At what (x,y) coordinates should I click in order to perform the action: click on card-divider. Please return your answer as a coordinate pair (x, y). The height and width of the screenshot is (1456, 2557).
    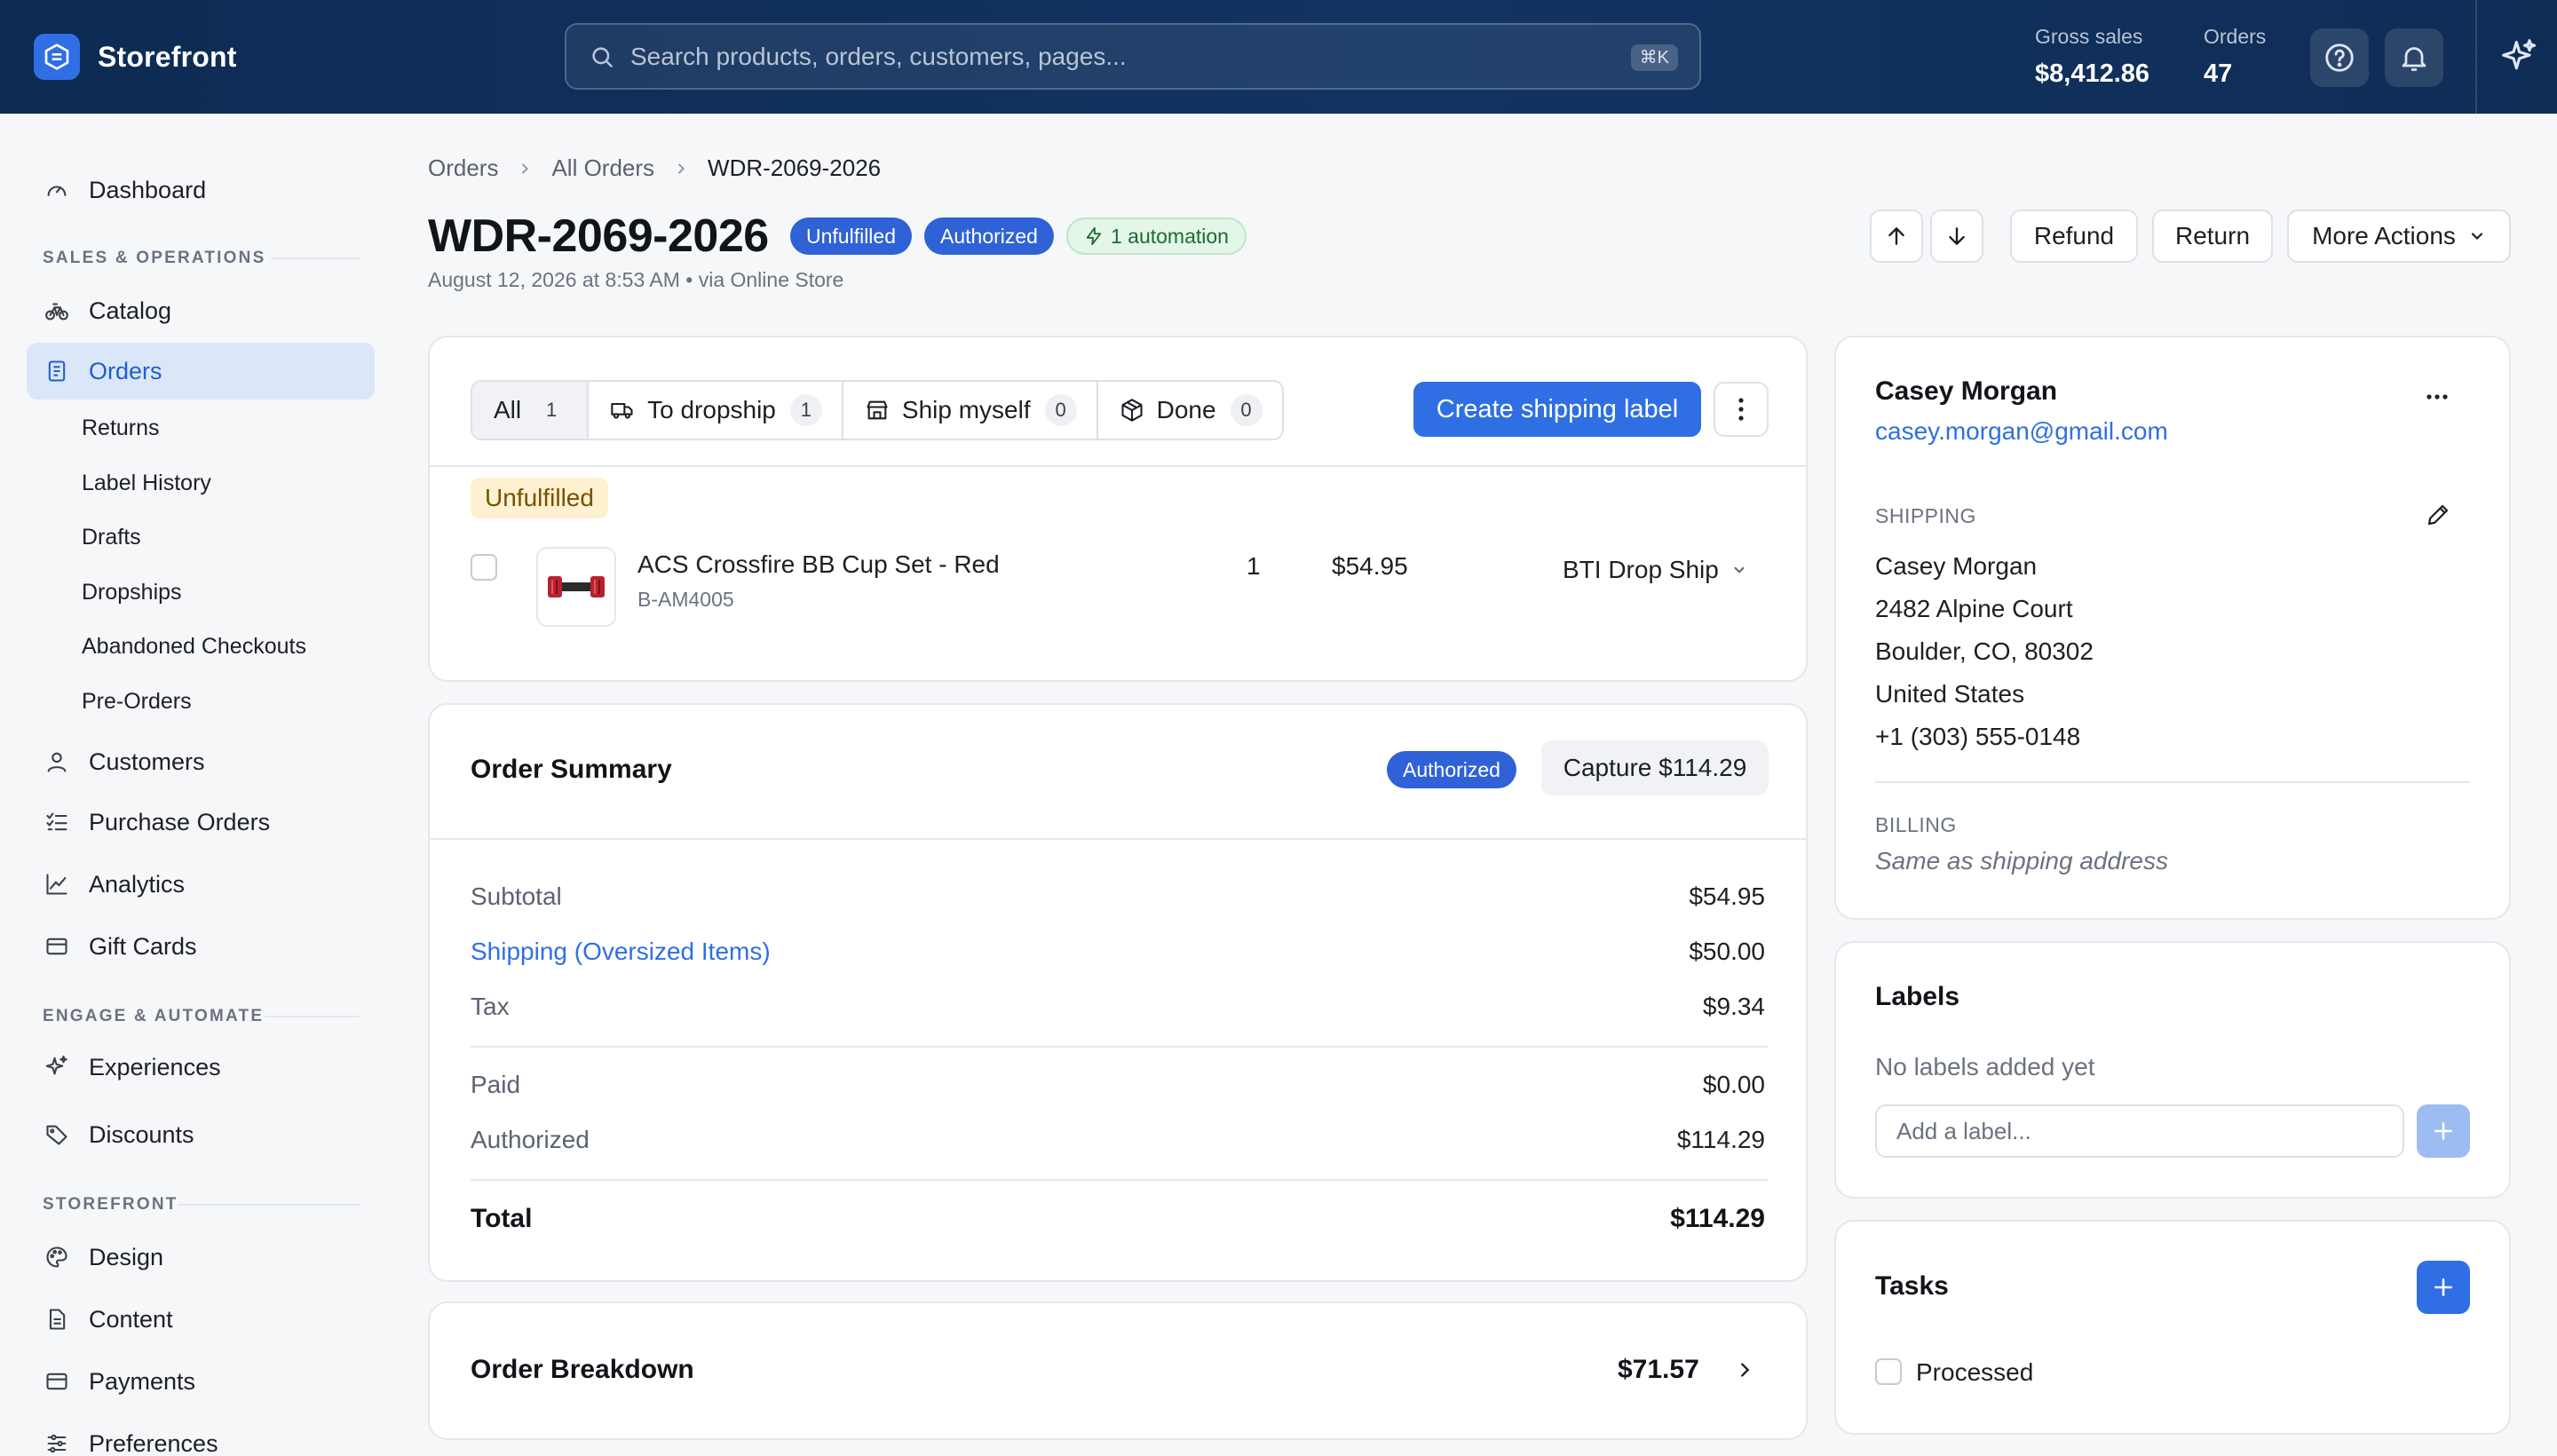
    Looking at the image, I should click on (1118, 839).